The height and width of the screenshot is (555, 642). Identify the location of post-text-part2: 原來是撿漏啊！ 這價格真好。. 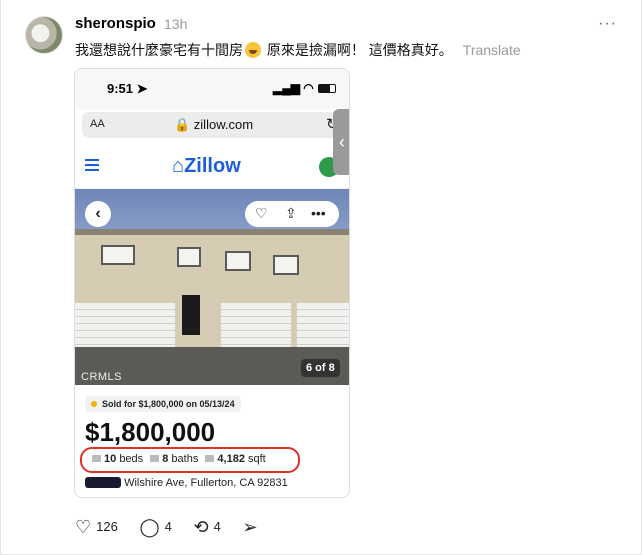
(358, 50).